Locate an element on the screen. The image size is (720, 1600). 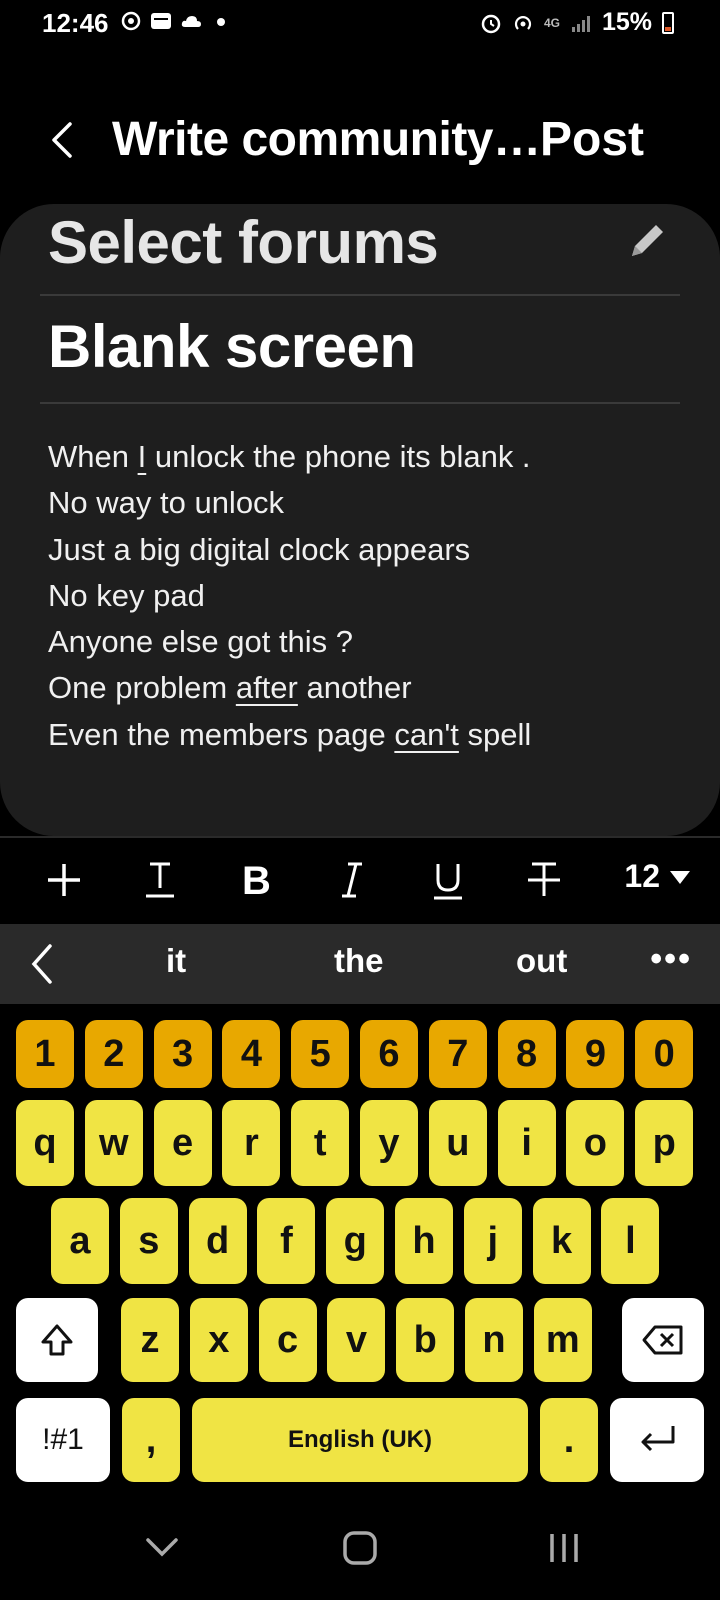
letter-key: t is located at coordinates (320, 1143).